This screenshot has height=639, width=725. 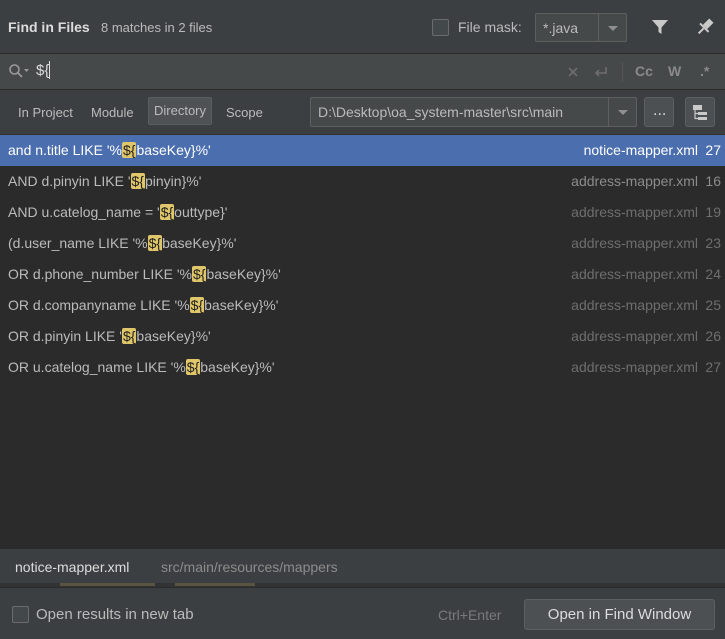 I want to click on result-line: 16, so click(x=713, y=181).